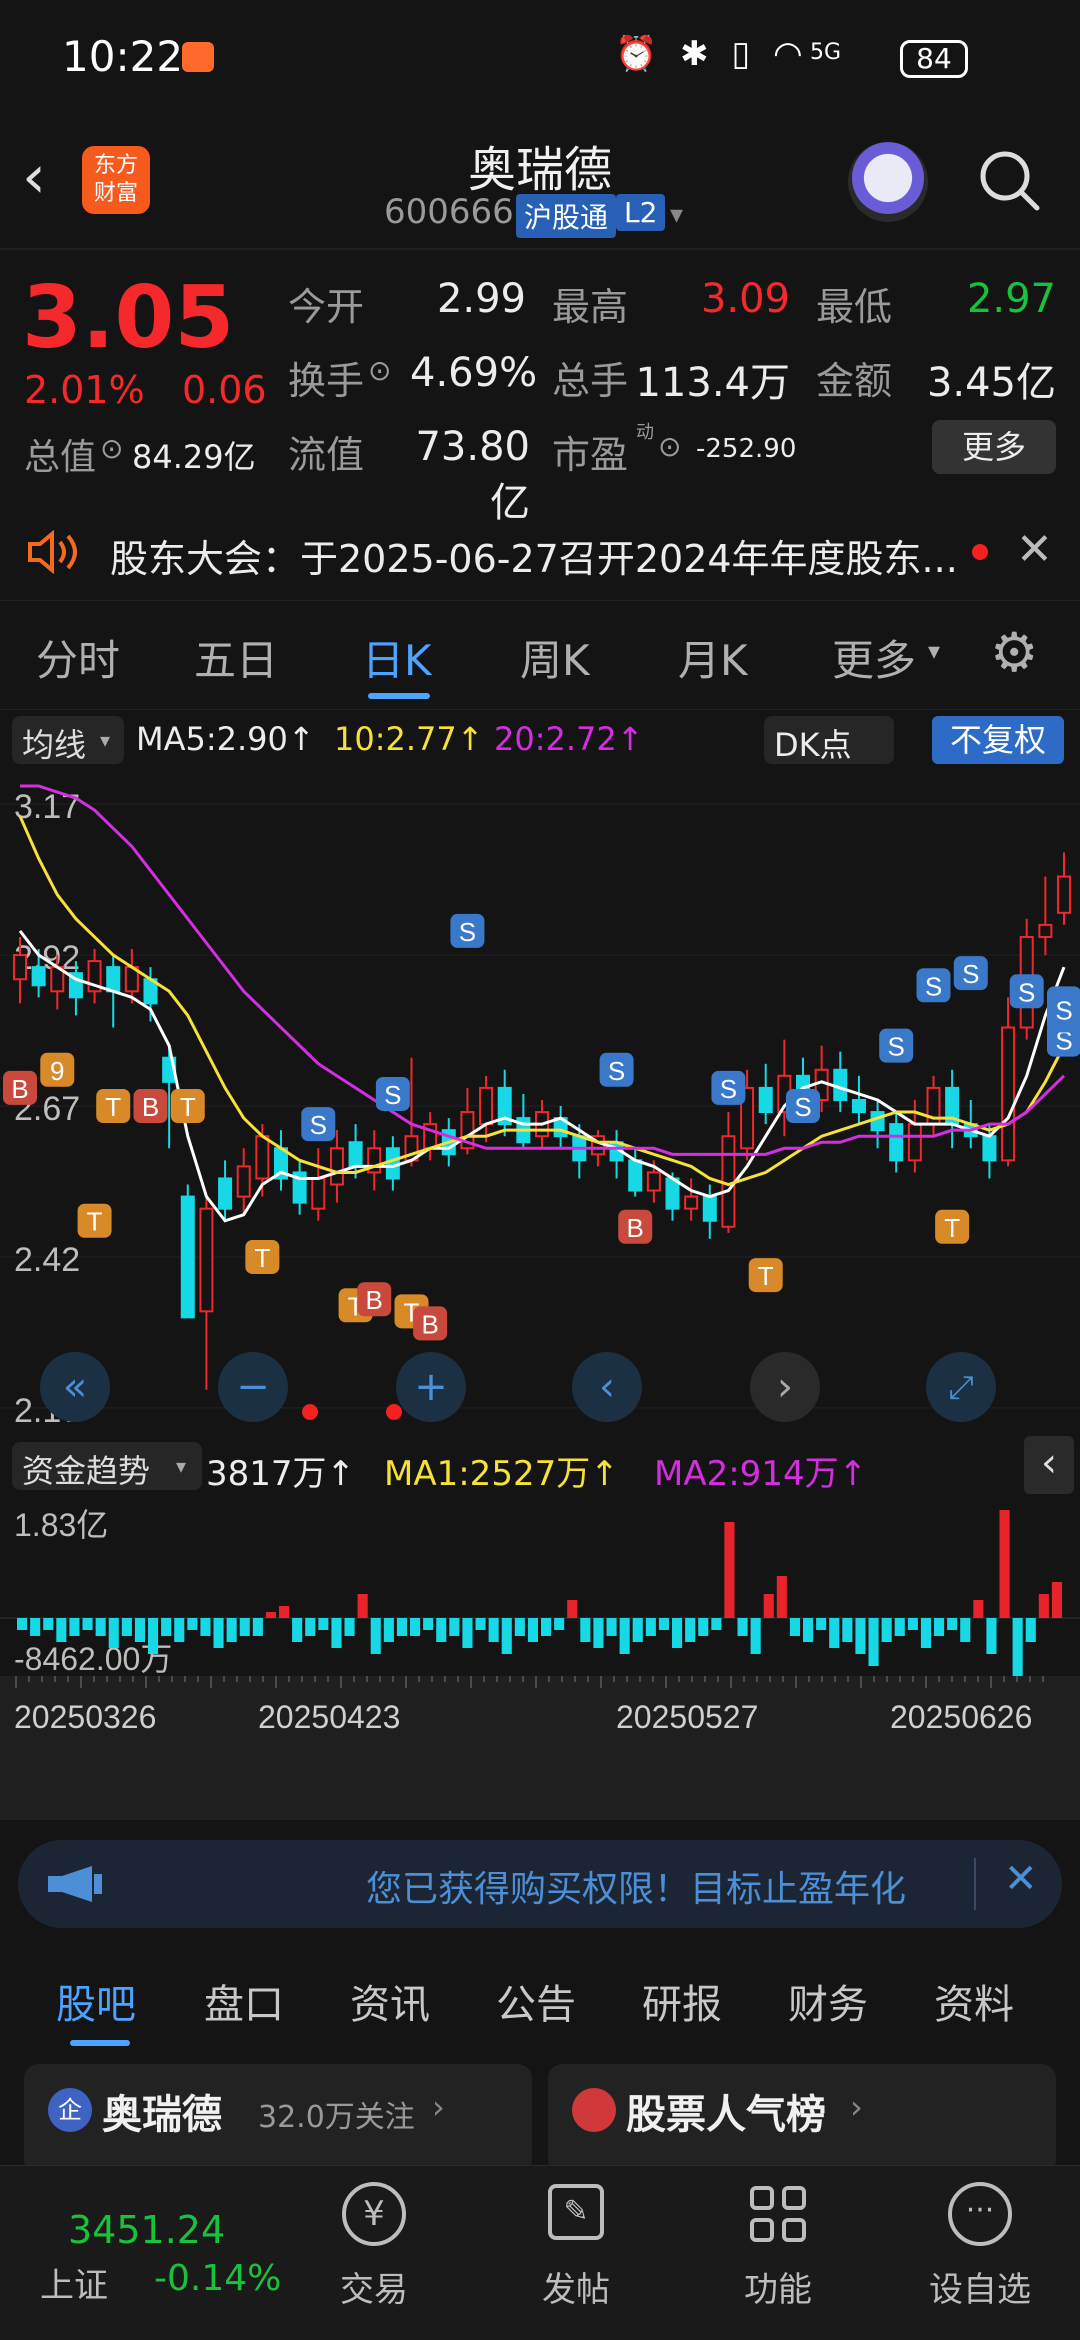 This screenshot has height=2340, width=1080. Describe the element at coordinates (745, 299) in the screenshot. I see `high-value: 3.09` at that location.